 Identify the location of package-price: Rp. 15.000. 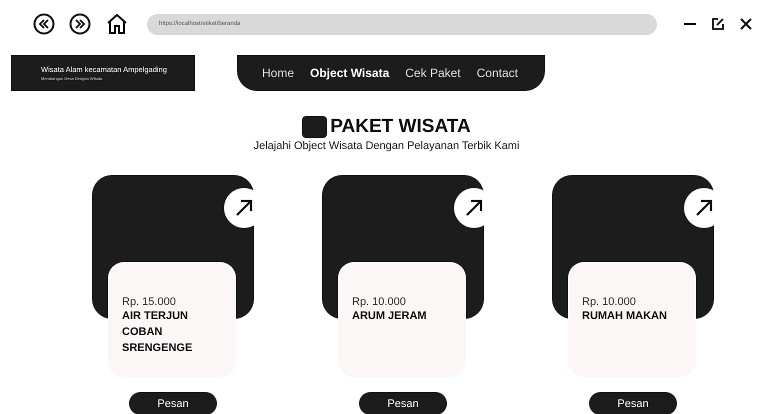
(149, 302).